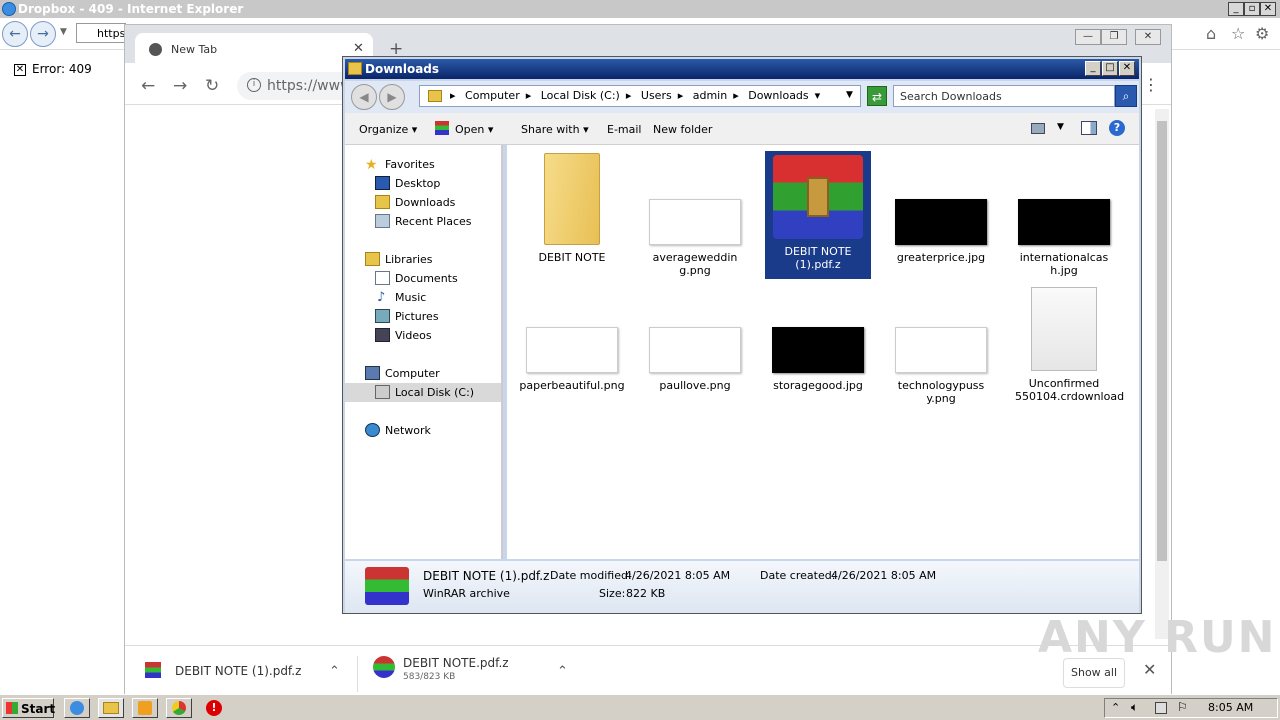  I want to click on maximize-button: ▫, so click(1252, 9).